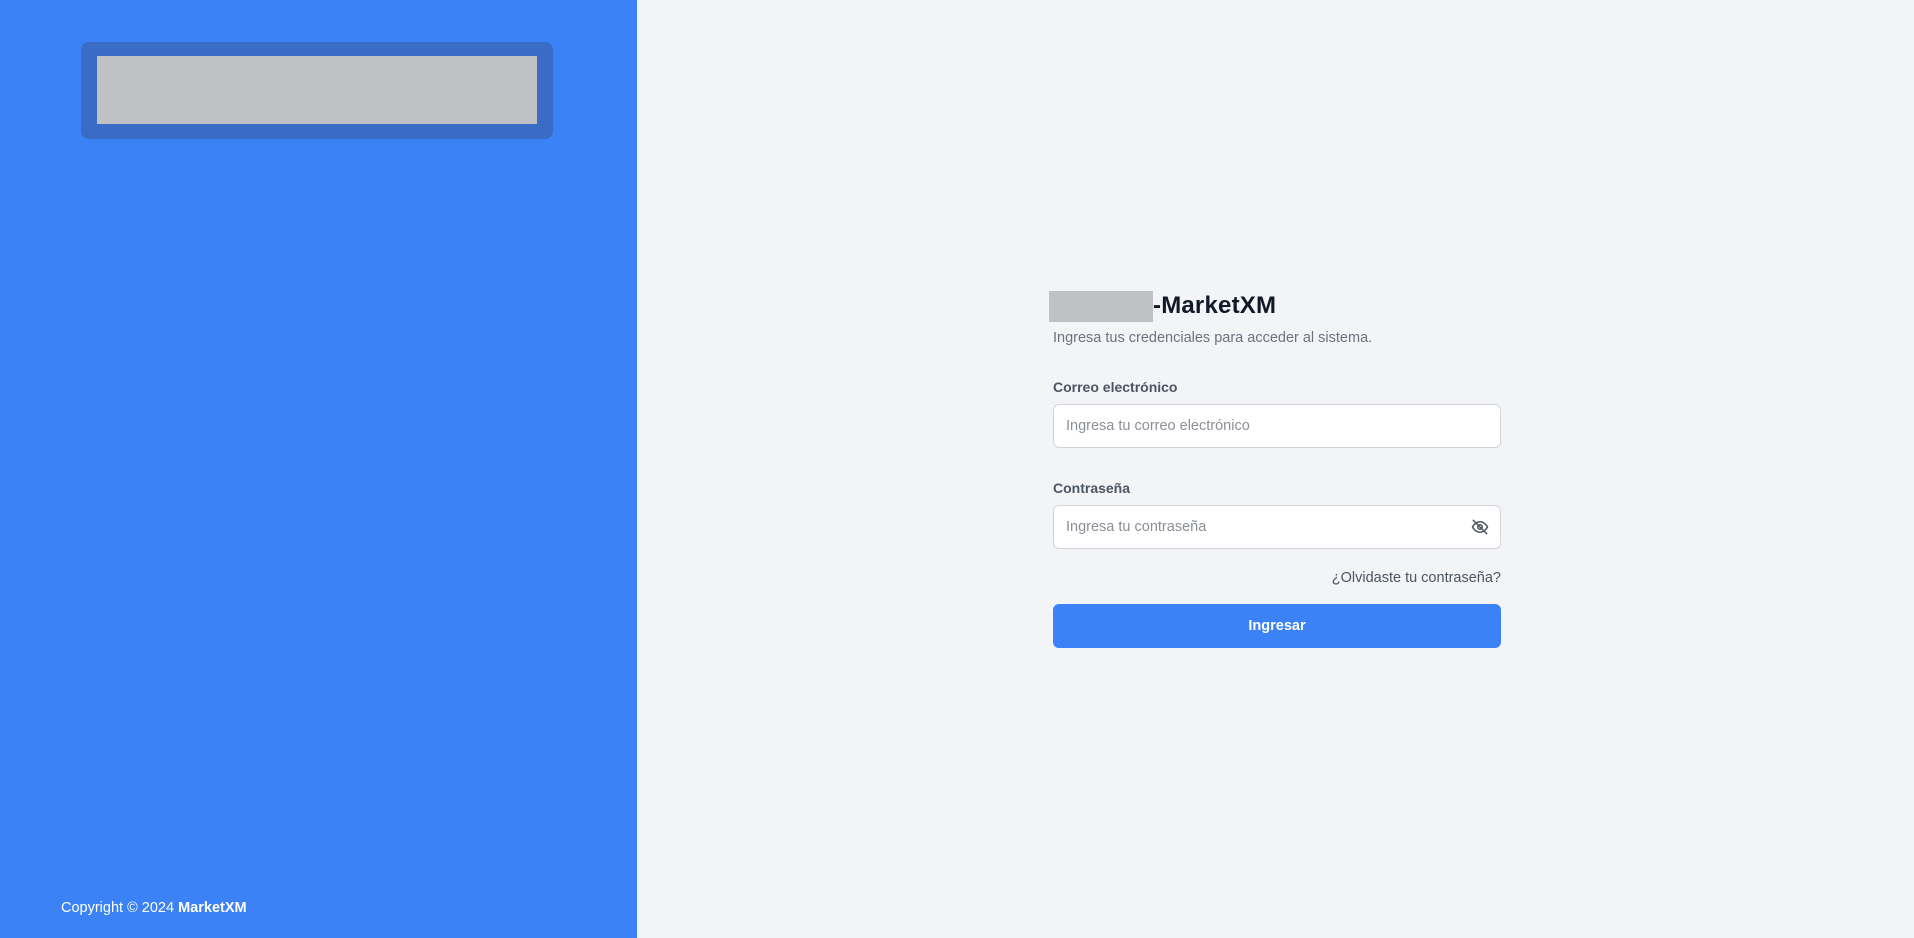 This screenshot has height=938, width=1914. I want to click on login-button: Ingresar, so click(1277, 626).